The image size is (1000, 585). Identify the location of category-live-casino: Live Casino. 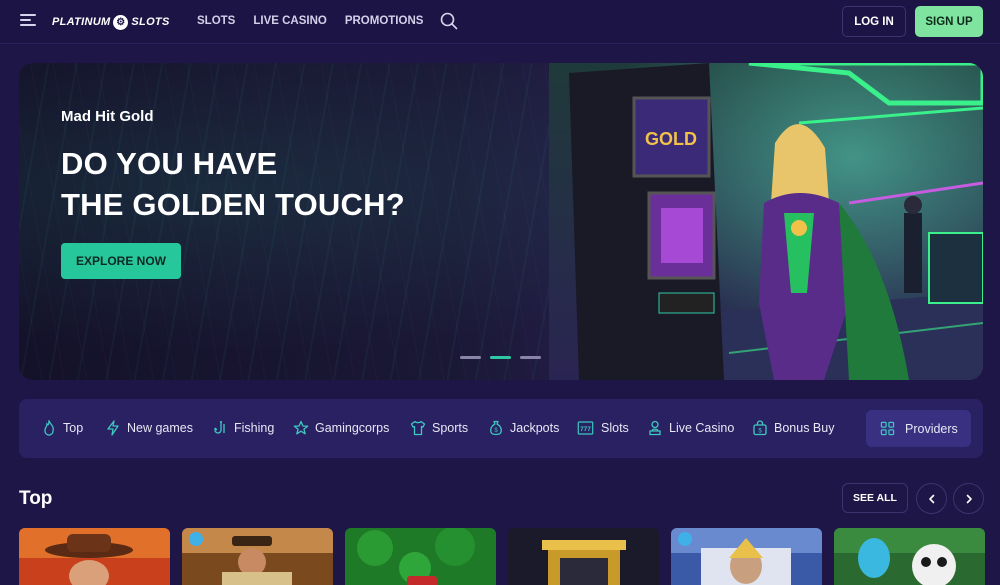
(690, 428).